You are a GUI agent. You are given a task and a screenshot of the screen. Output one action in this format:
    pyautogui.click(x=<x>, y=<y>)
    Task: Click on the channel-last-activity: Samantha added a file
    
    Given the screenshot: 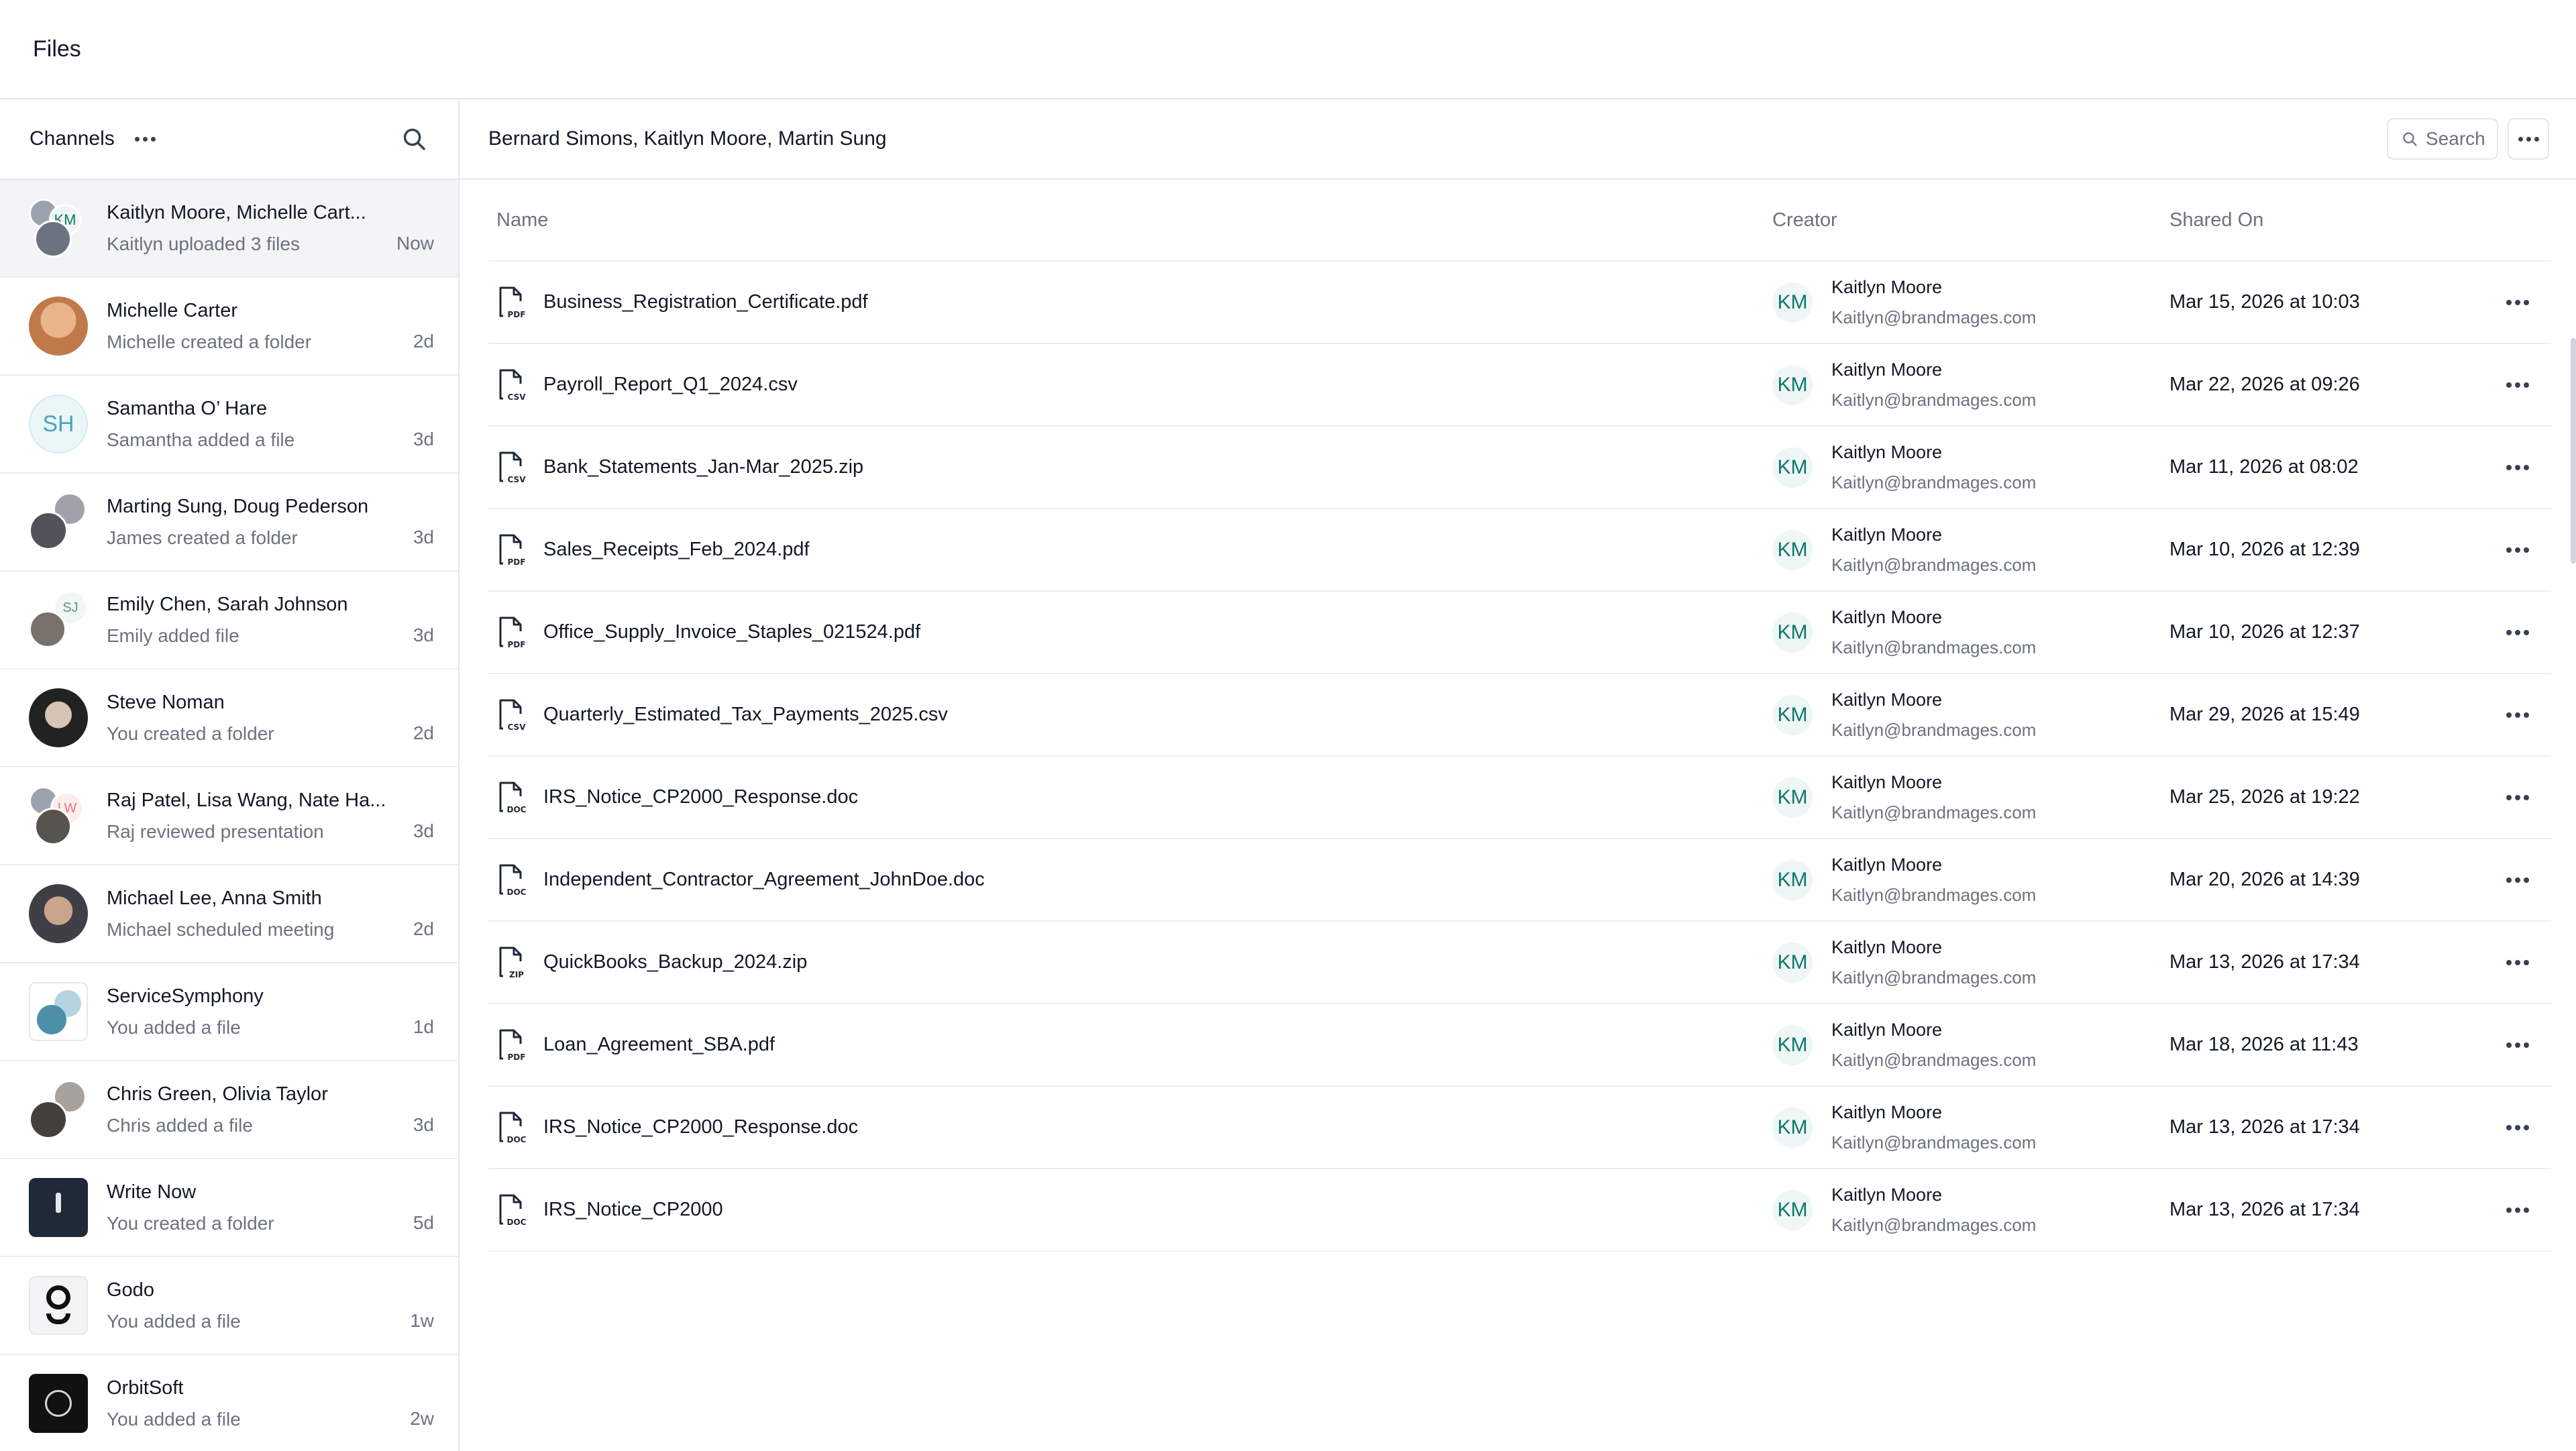 What is the action you would take?
    pyautogui.click(x=201, y=439)
    